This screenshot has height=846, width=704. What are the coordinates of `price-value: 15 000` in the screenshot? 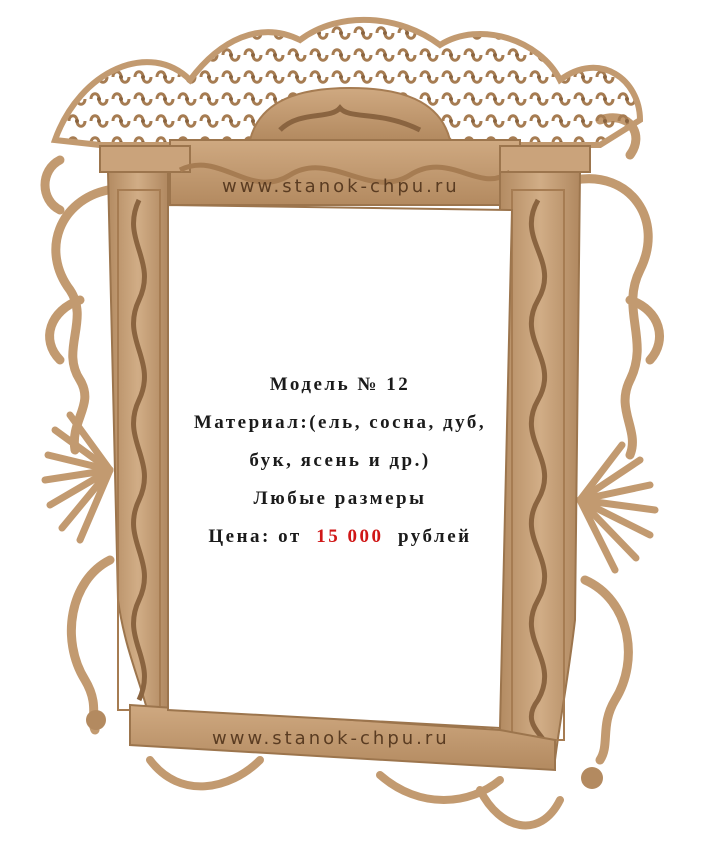 It's located at (350, 536).